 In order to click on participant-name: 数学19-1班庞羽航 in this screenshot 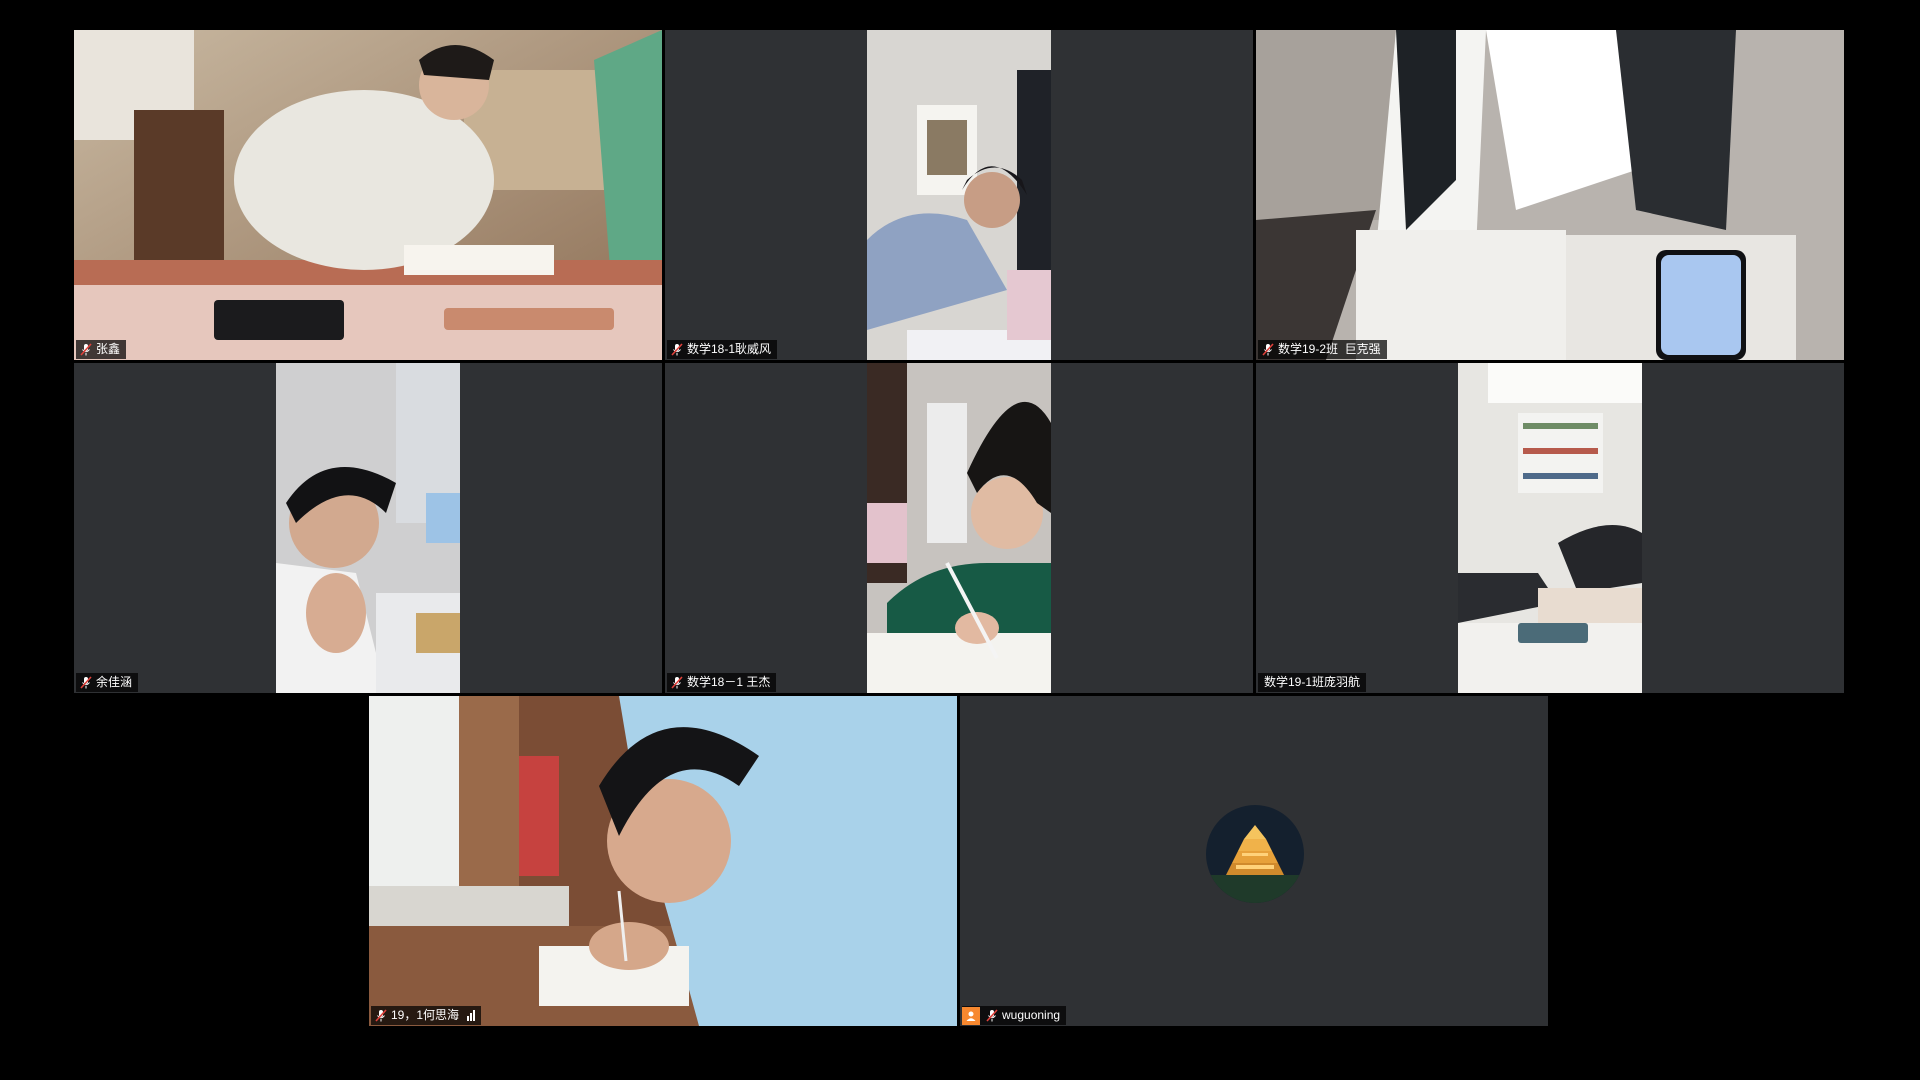, I will do `click(1312, 682)`.